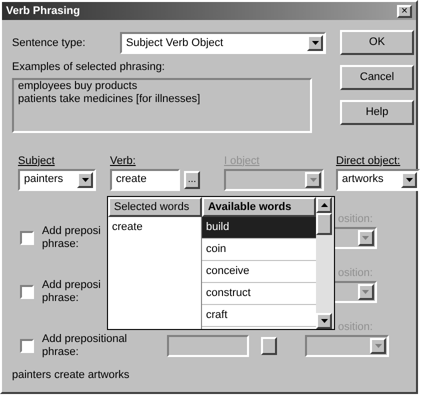 The image size is (430, 400). I want to click on list-item: create, so click(154, 227).